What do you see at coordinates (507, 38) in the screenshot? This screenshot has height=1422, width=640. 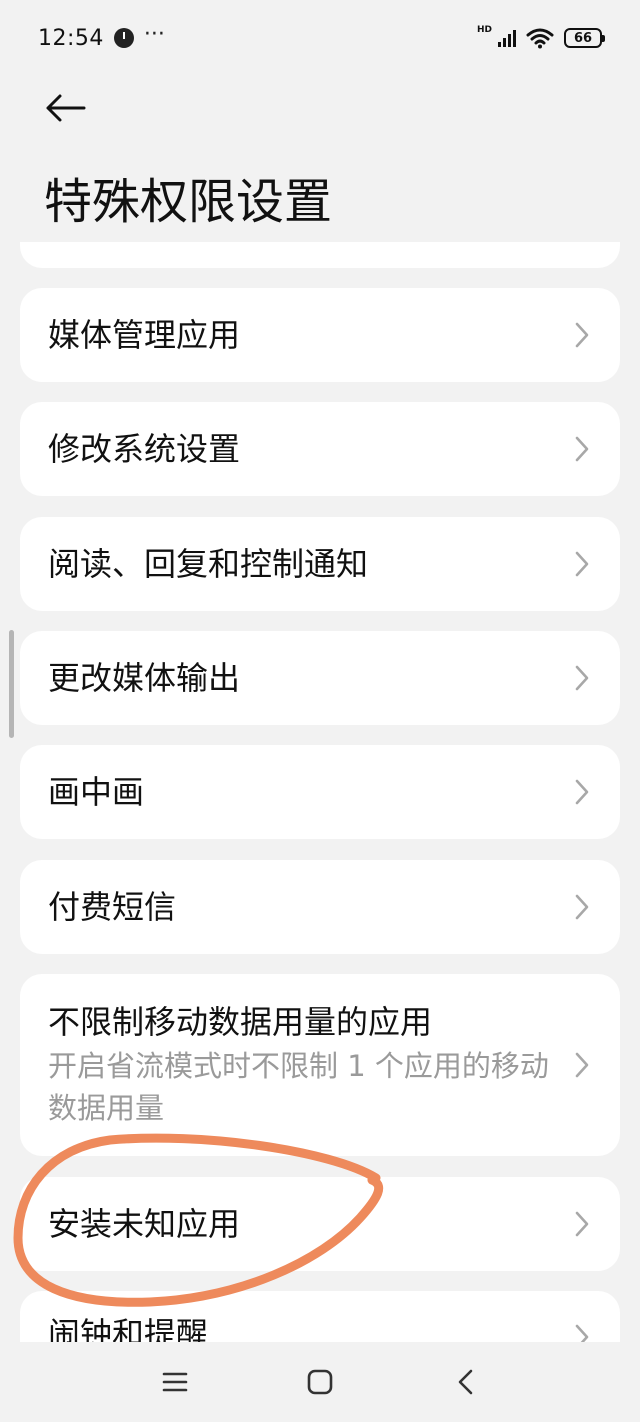 I see `signal-icon` at bounding box center [507, 38].